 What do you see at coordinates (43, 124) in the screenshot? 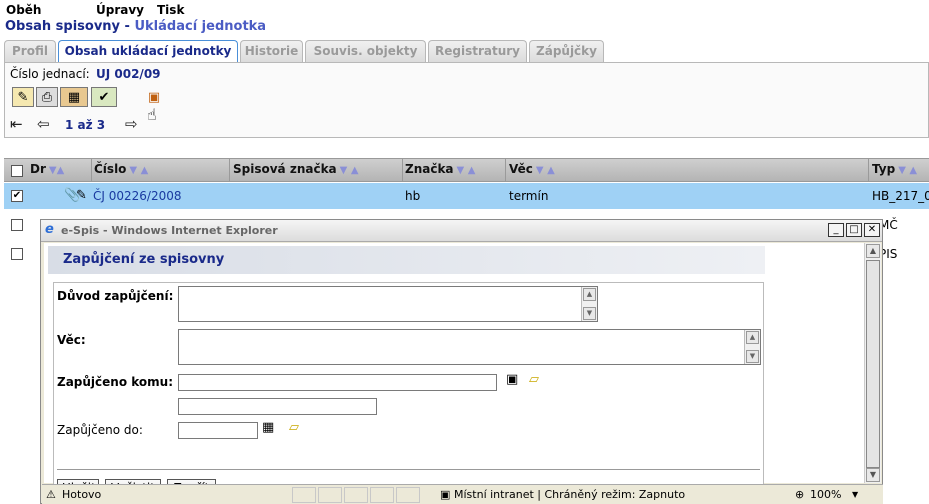
I see `prev-page-icon: ⇦` at bounding box center [43, 124].